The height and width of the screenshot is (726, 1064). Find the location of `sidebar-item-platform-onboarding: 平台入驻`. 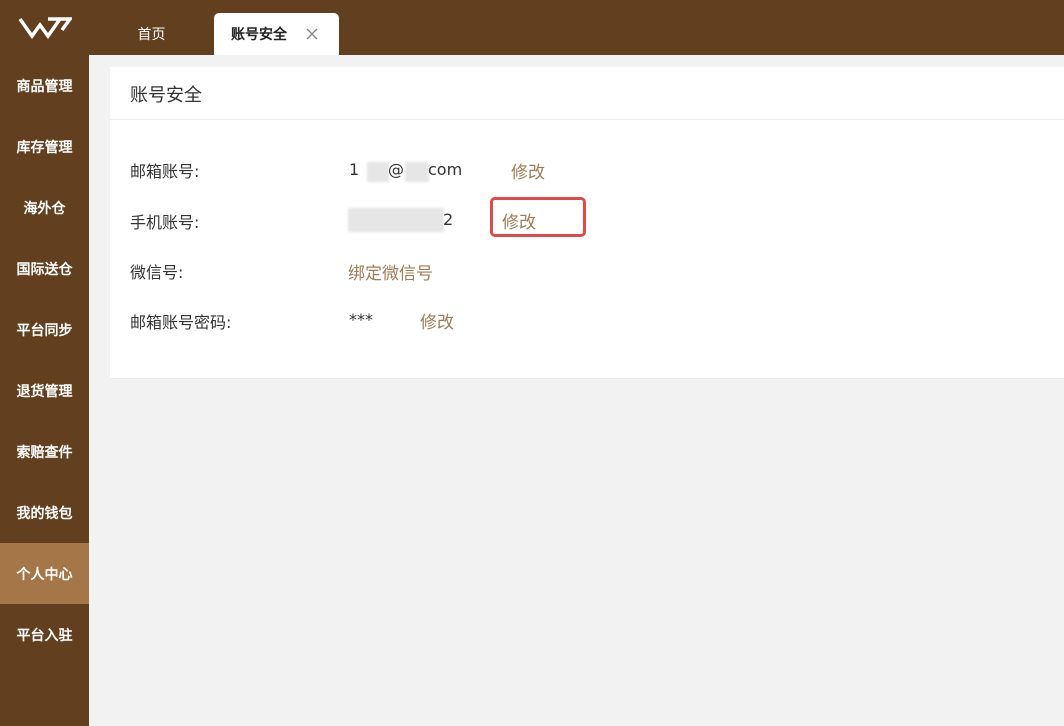

sidebar-item-platform-onboarding: 平台入驻 is located at coordinates (44, 634).